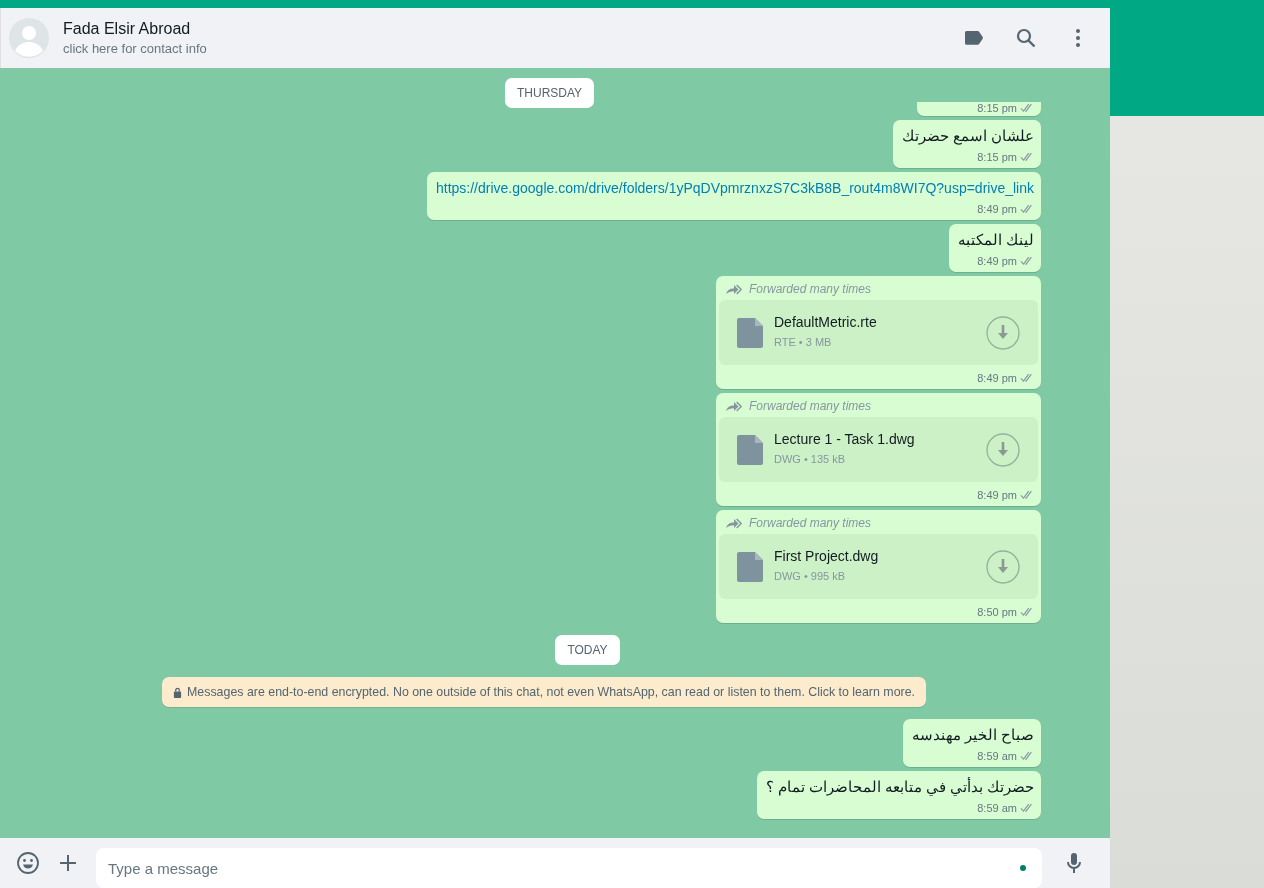  What do you see at coordinates (551, 692) in the screenshot?
I see `encryption-text: Messages are end-to-end encrypted. No one outside of this chat, not even WhatsApp, can read or listen to them. Click to learn more.` at bounding box center [551, 692].